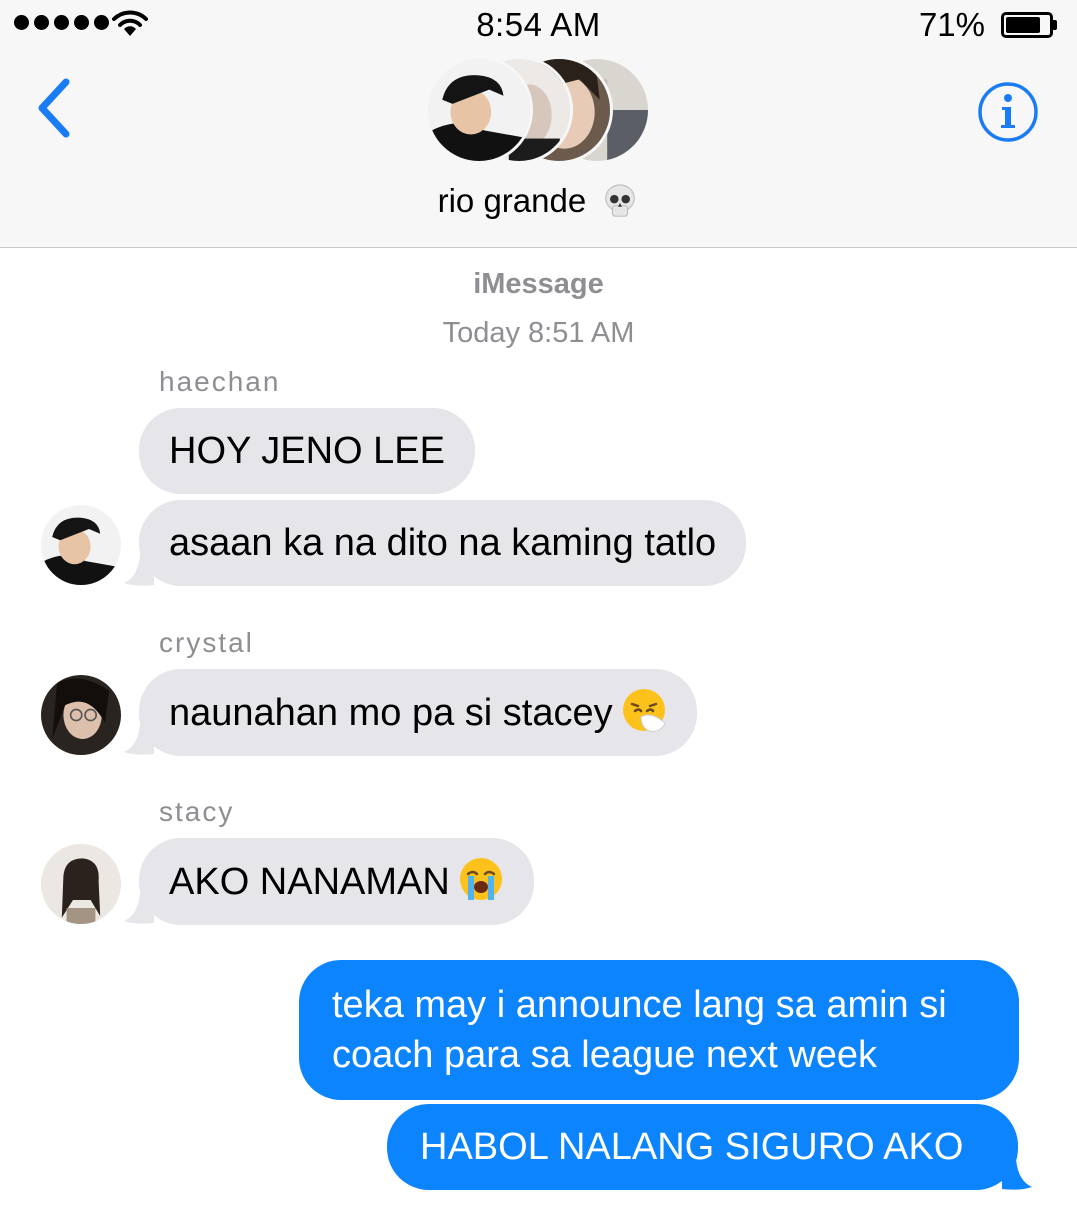 The width and height of the screenshot is (1077, 1214). Describe the element at coordinates (480, 879) in the screenshot. I see `crying-face-emoji` at that location.